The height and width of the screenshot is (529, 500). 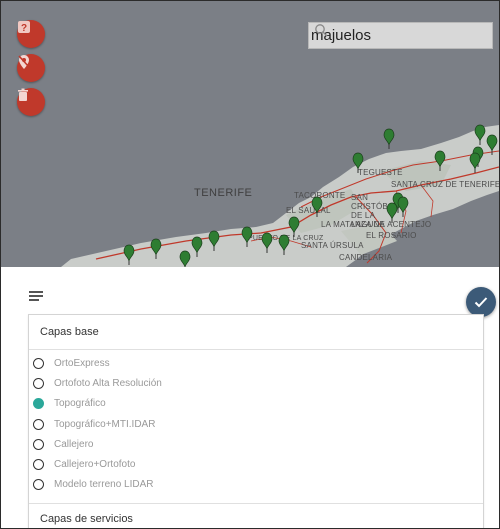 What do you see at coordinates (256, 363) in the screenshot?
I see `base-layer-option: OrtoExpress` at bounding box center [256, 363].